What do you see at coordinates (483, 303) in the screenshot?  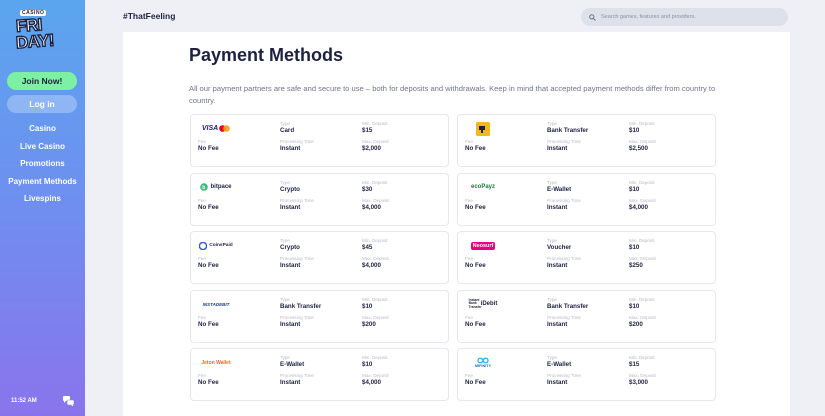 I see `payment-method-logo: Instant Bank Transfer iDebit` at bounding box center [483, 303].